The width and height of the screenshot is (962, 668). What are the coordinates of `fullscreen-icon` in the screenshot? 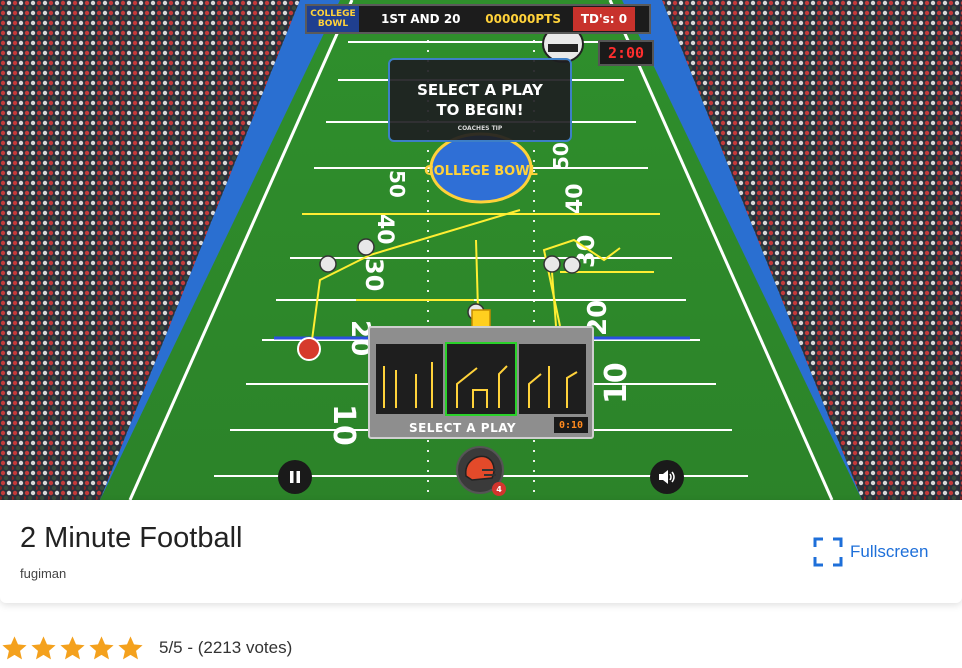 It's located at (828, 552).